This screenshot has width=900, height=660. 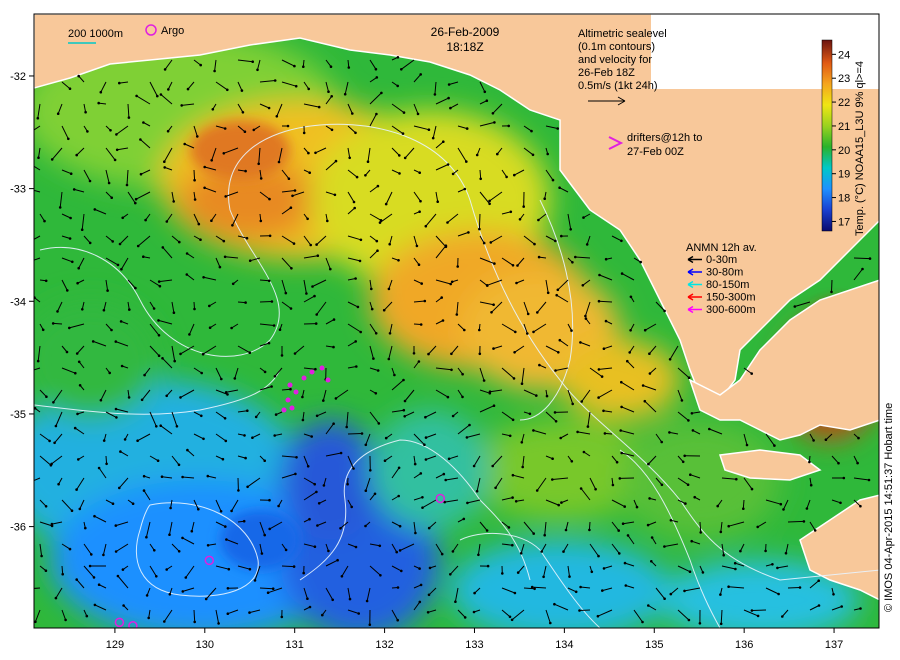 What do you see at coordinates (721, 260) in the screenshot?
I see `anmn-legend-label: 0-30m` at bounding box center [721, 260].